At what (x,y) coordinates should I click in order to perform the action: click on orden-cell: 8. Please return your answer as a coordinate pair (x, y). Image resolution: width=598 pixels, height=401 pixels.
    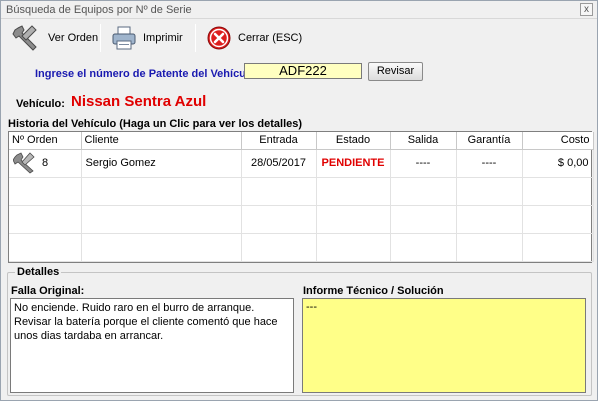
    Looking at the image, I should click on (45, 163).